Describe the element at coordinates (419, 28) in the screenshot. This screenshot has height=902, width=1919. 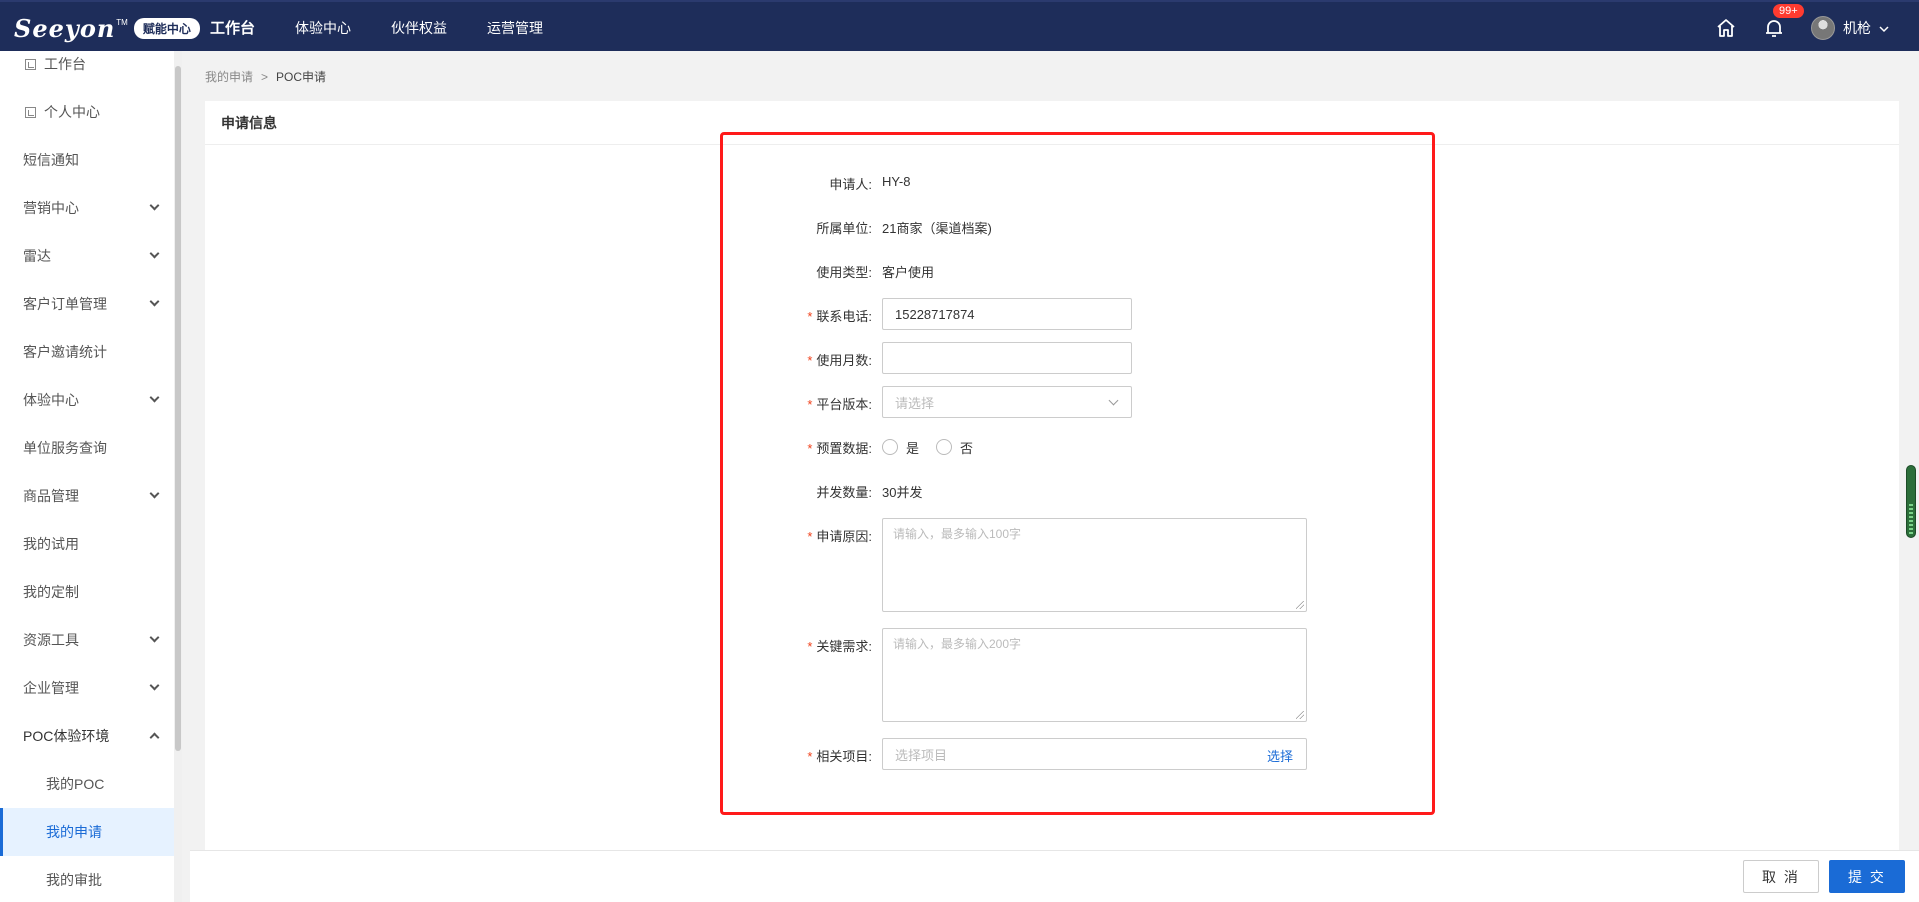
I see `nav-partner-benefits: 伙伴权益` at that location.